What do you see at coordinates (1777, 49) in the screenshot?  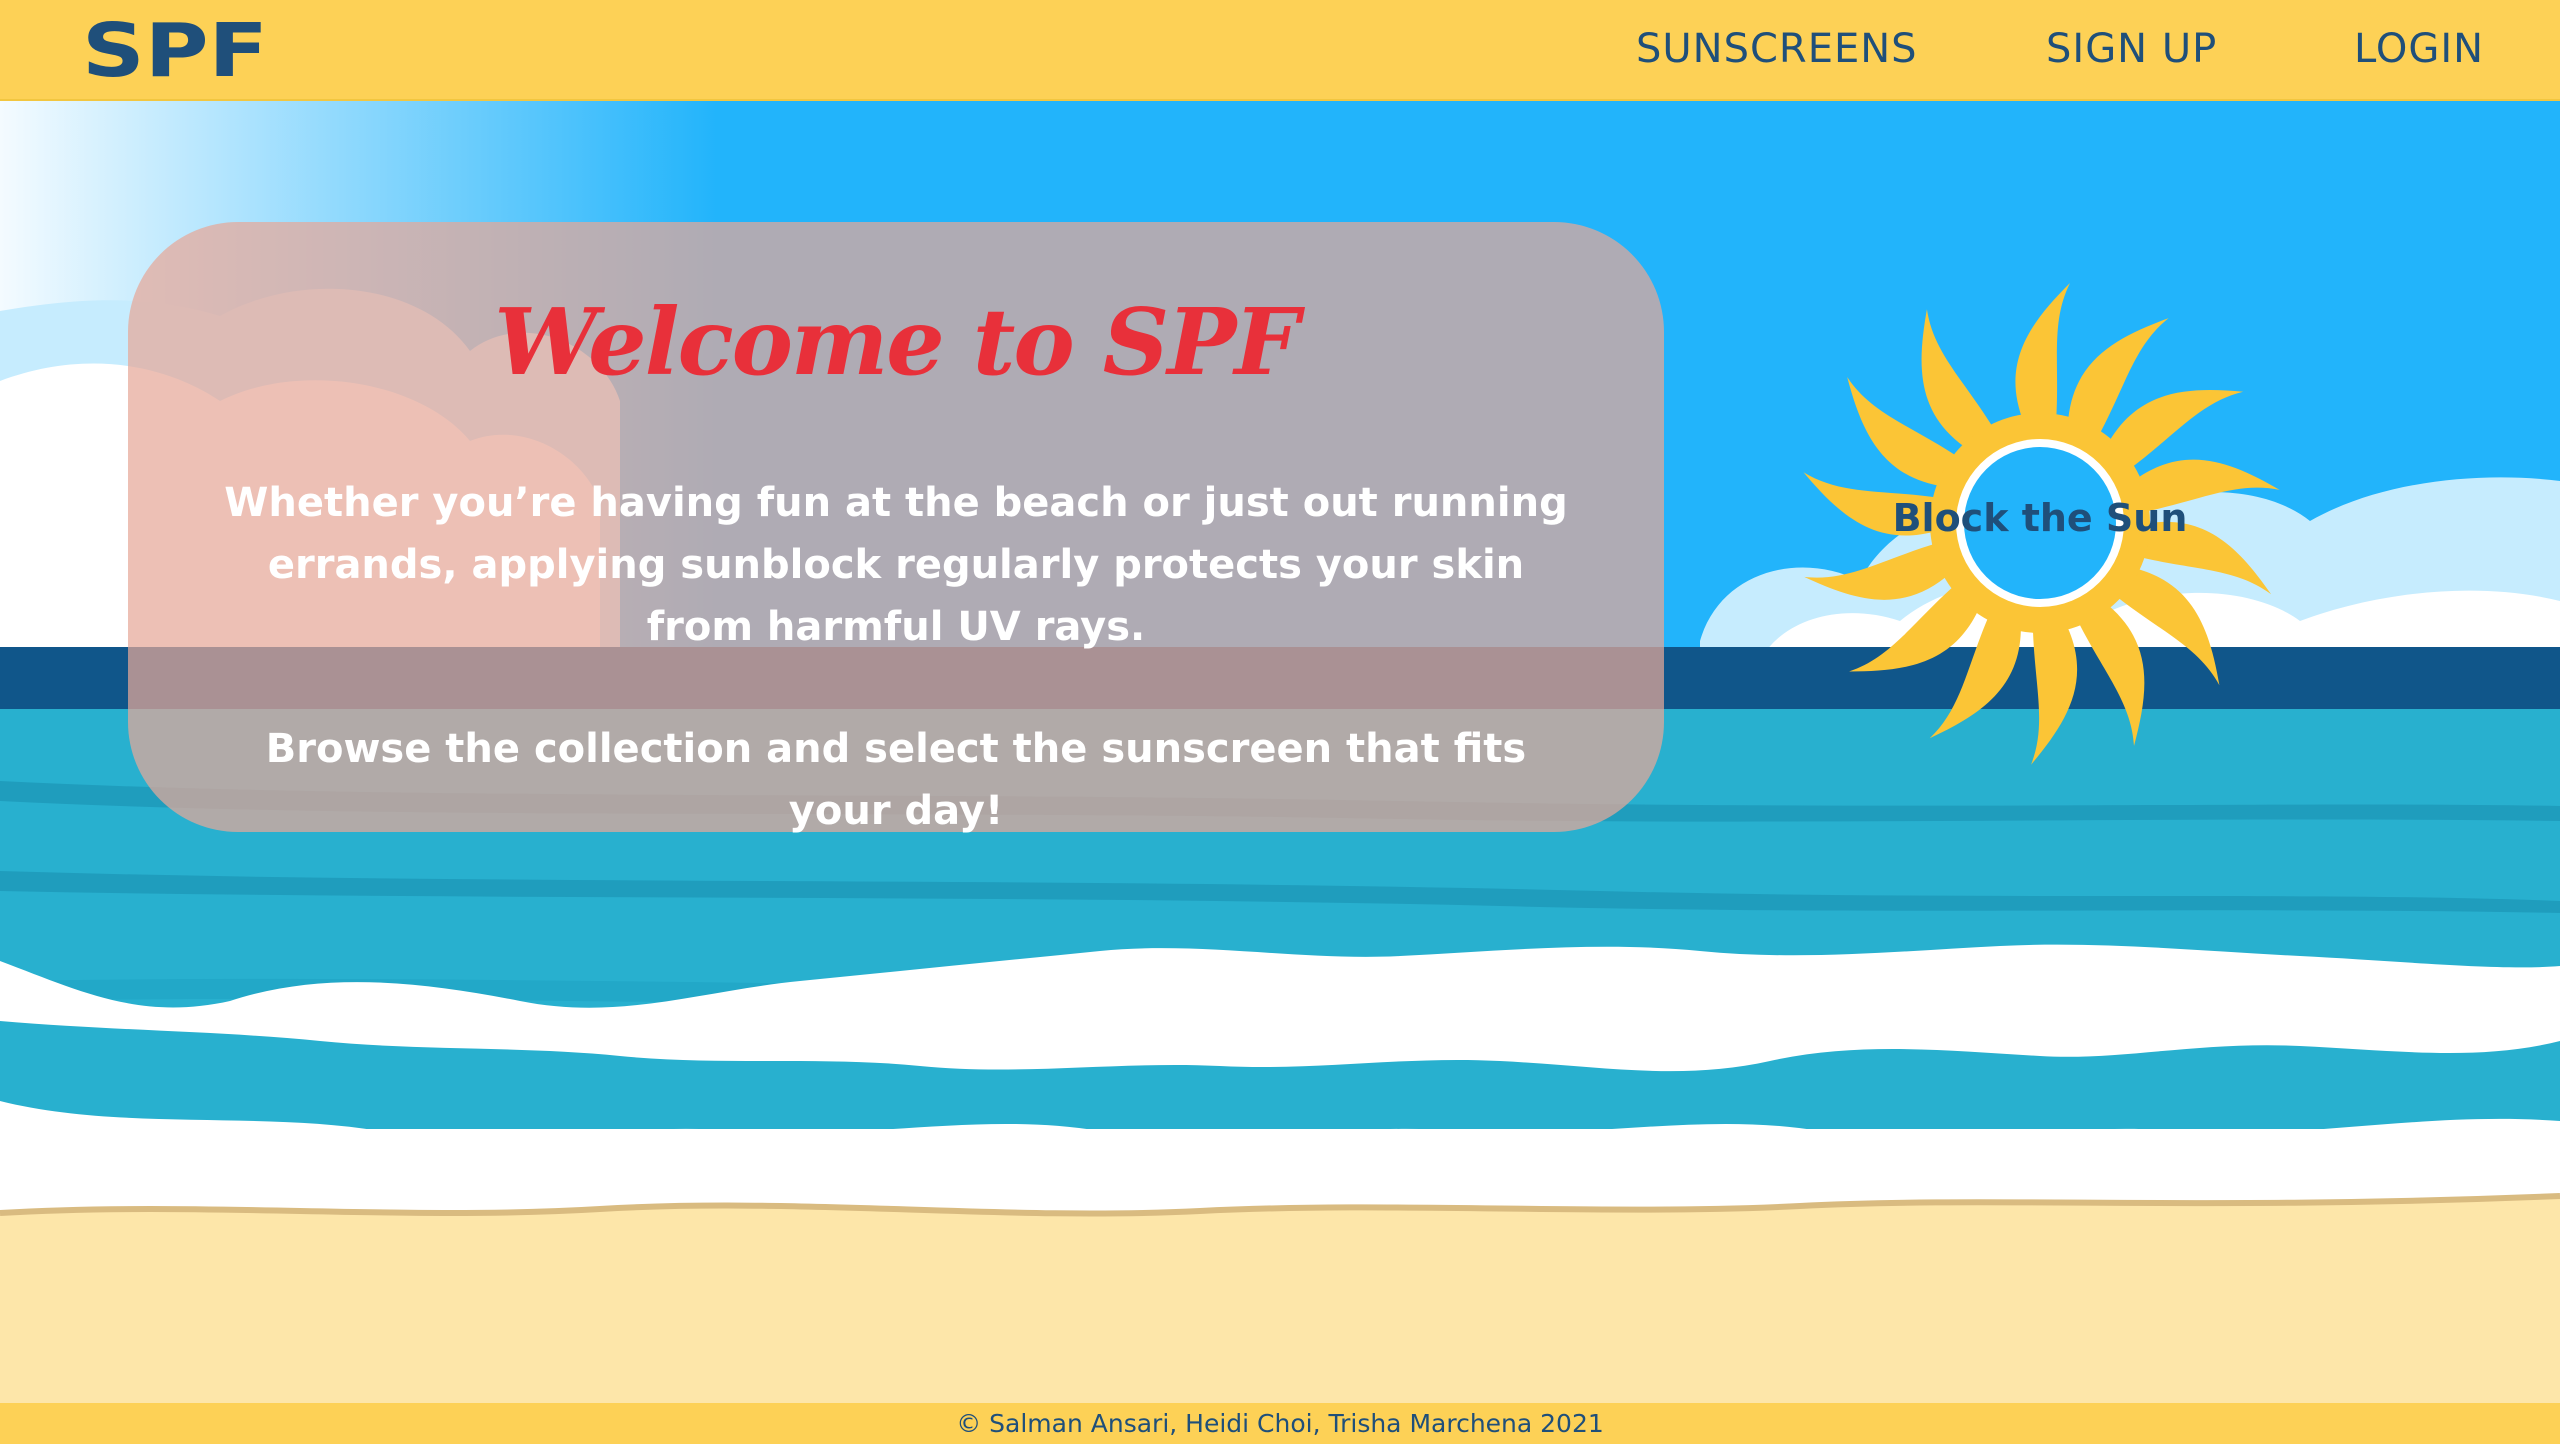 I see `nav-link-sunscreens: SUNSCREENS` at bounding box center [1777, 49].